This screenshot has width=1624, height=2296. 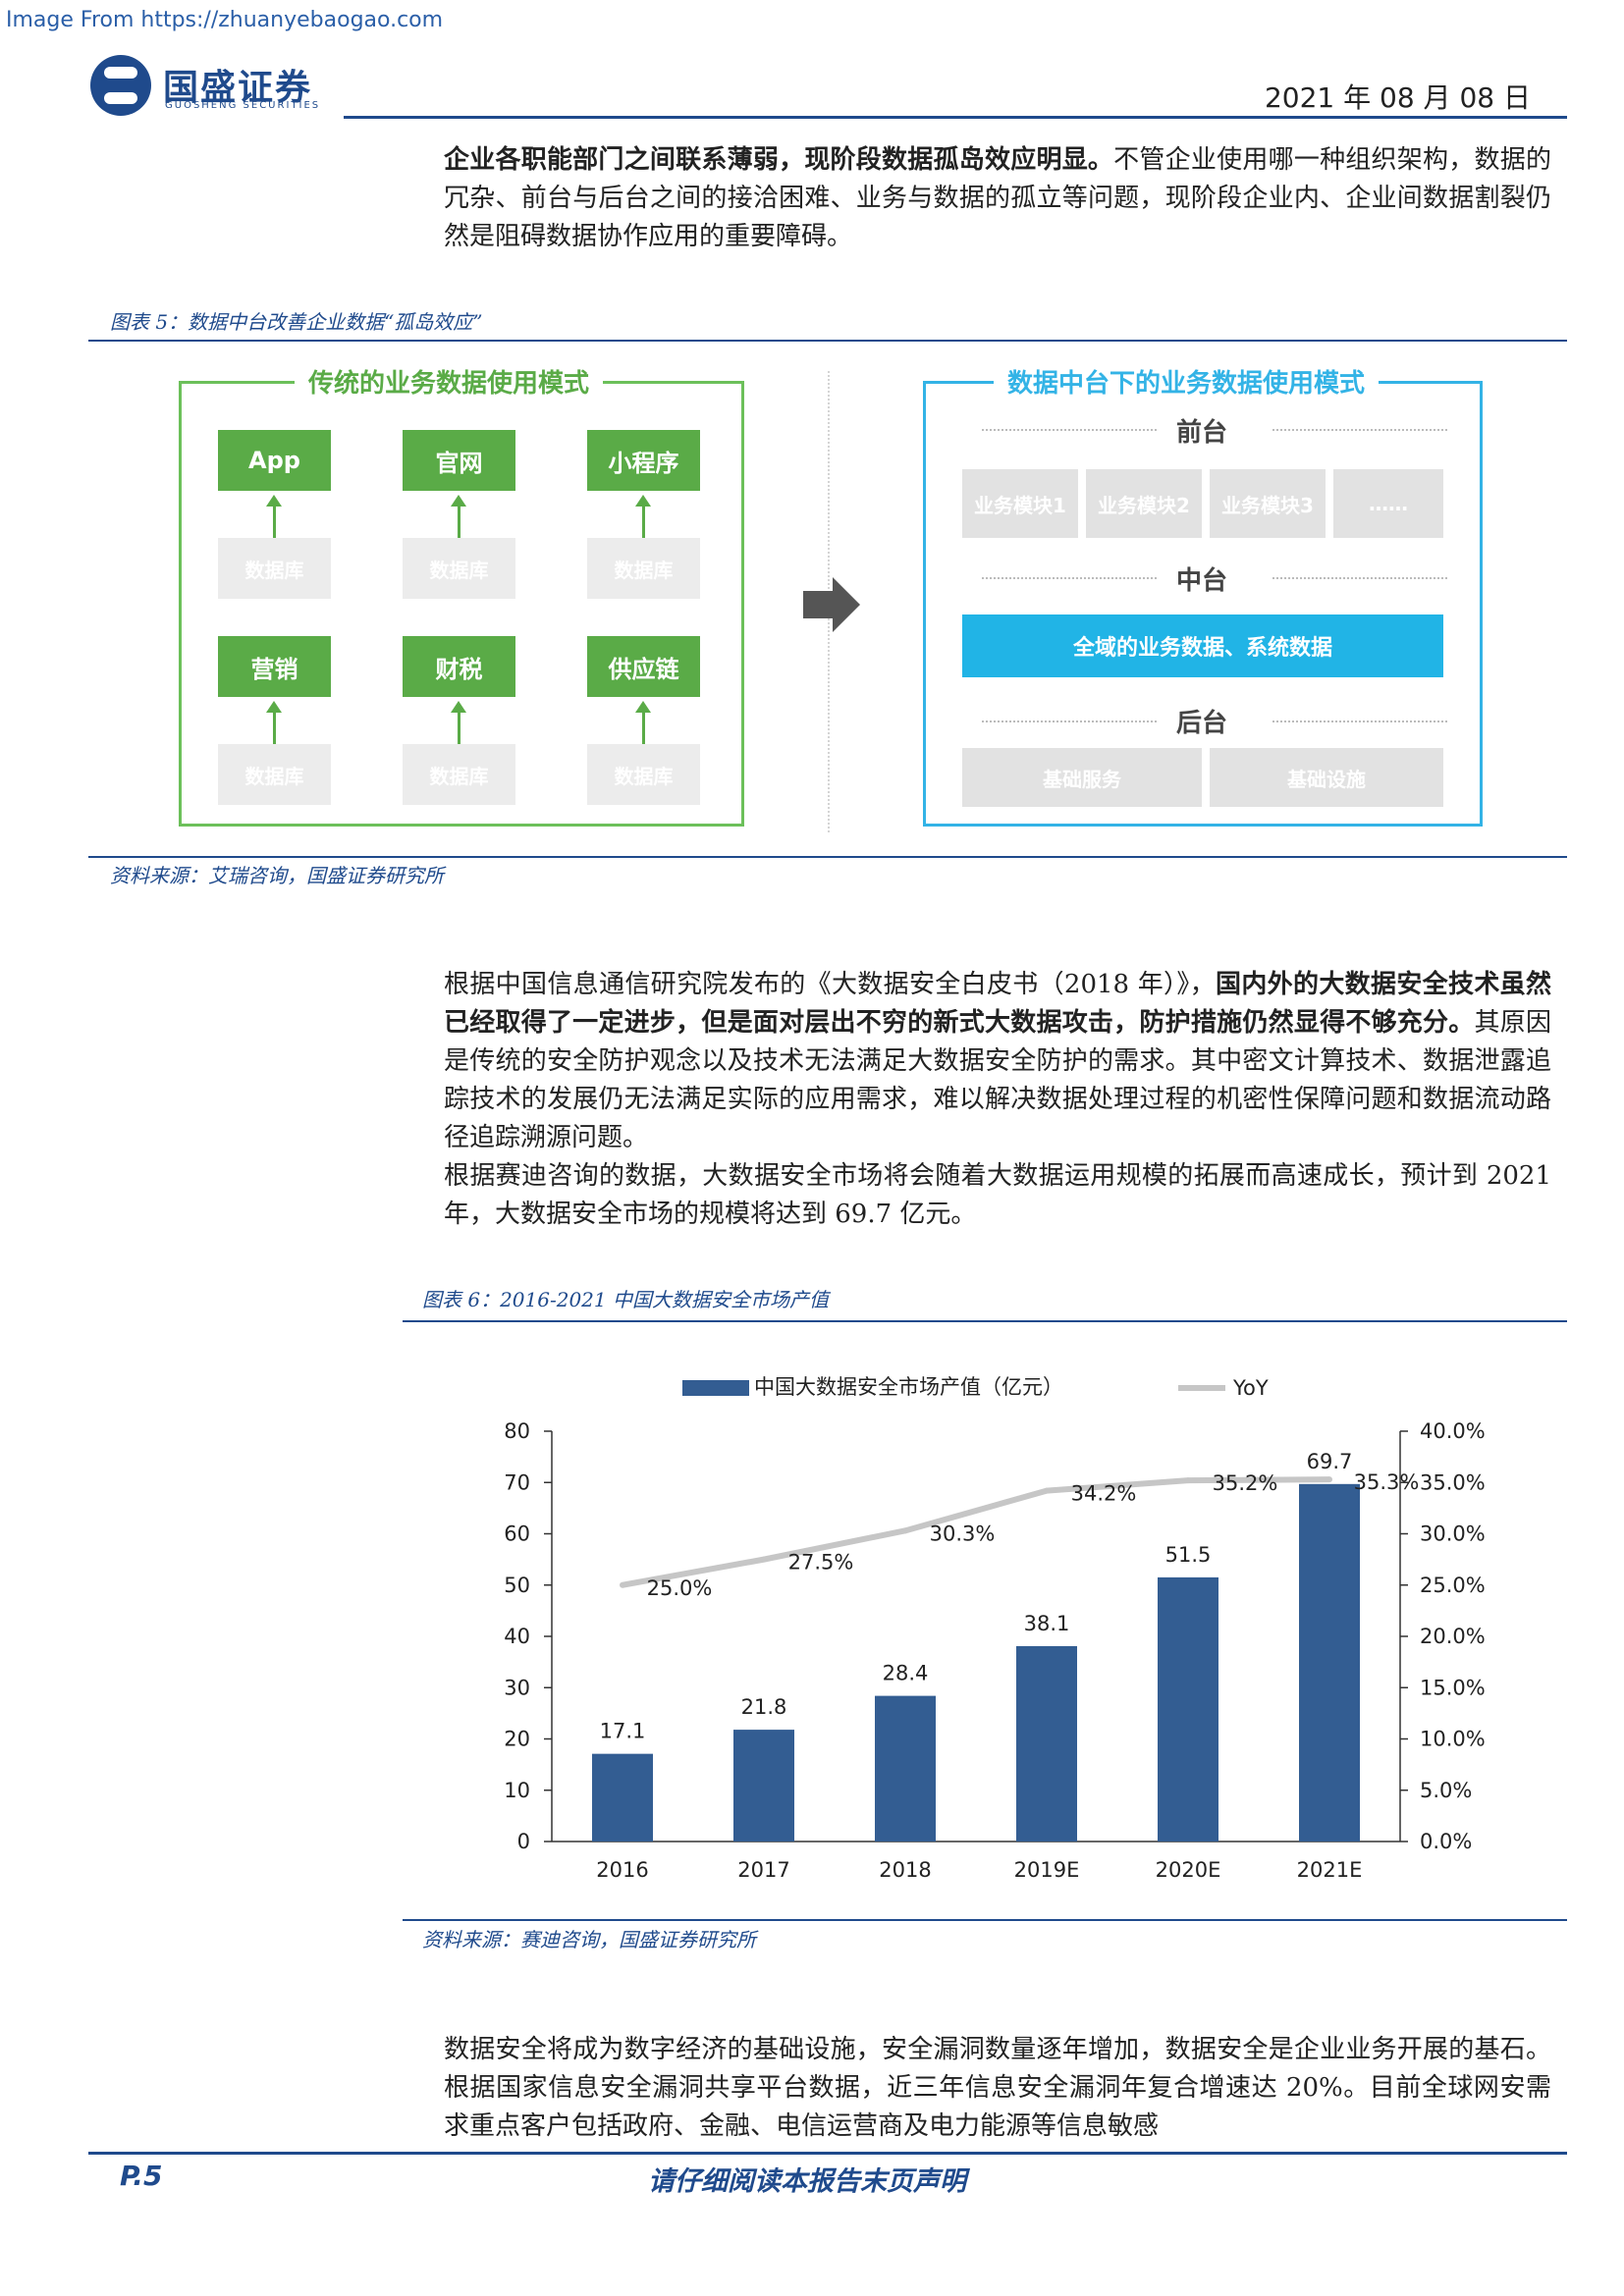 I want to click on supply-chain-box: 供应链, so click(x=643, y=666).